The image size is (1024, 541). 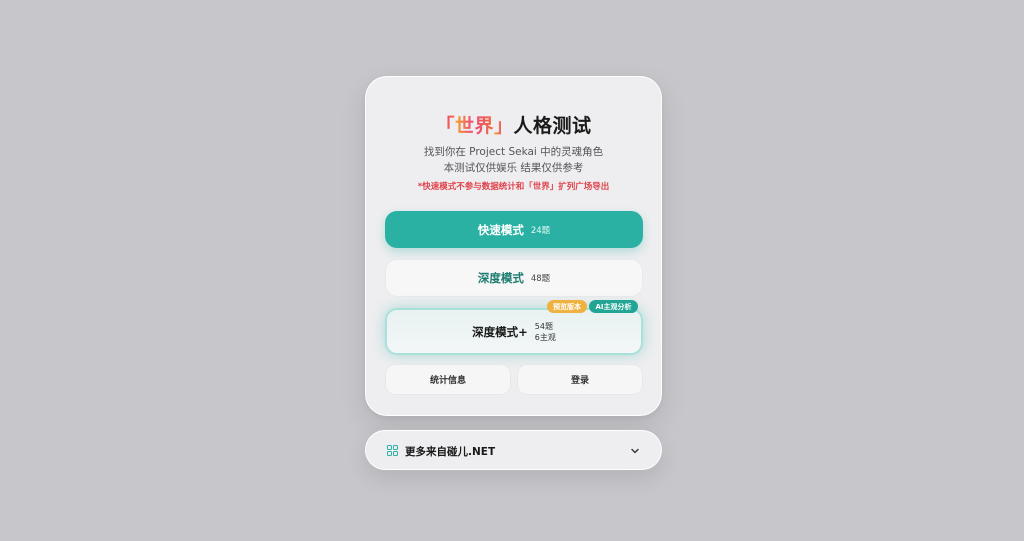 I want to click on subtitle-line-1: 找到你在 Project Sekai 中的灵魂角色, so click(x=513, y=152).